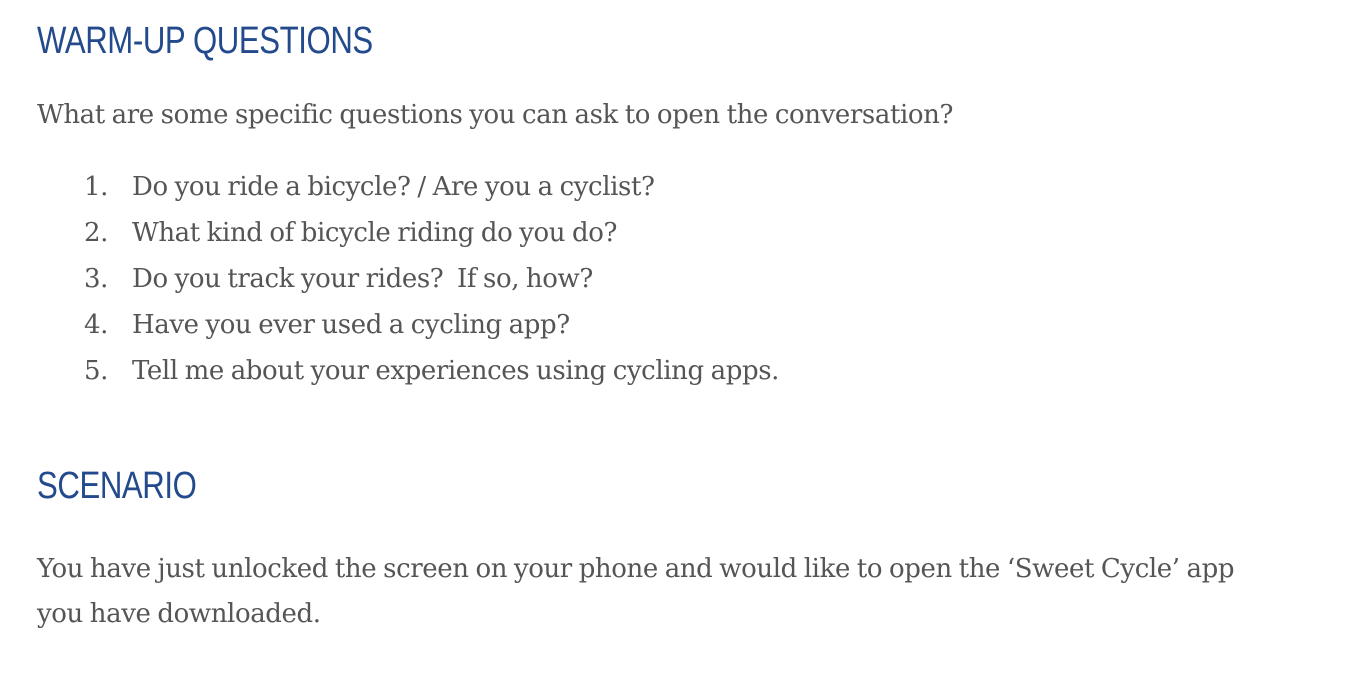  What do you see at coordinates (96, 325) in the screenshot?
I see `list-item-number: 4.` at bounding box center [96, 325].